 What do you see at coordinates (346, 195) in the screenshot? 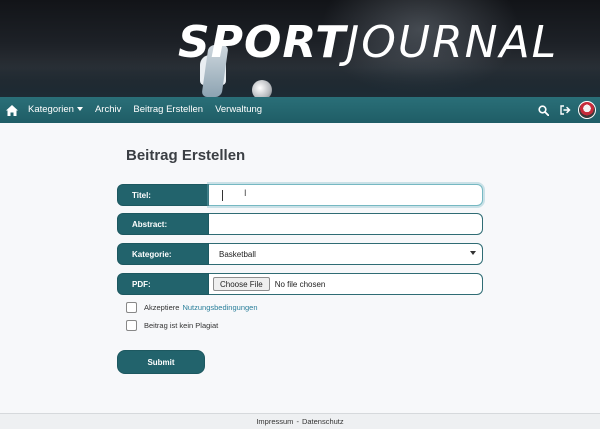
I see `title-input: I` at bounding box center [346, 195].